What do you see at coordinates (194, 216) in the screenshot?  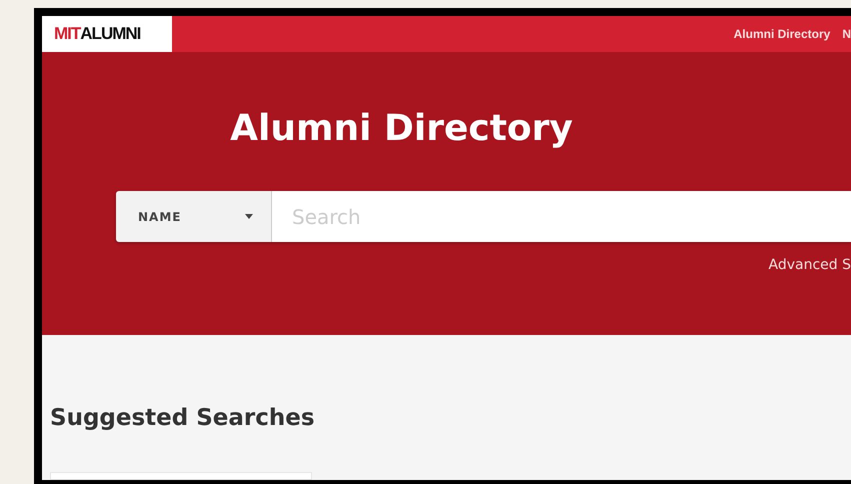 I see `search-type-dropdown: NAME` at bounding box center [194, 216].